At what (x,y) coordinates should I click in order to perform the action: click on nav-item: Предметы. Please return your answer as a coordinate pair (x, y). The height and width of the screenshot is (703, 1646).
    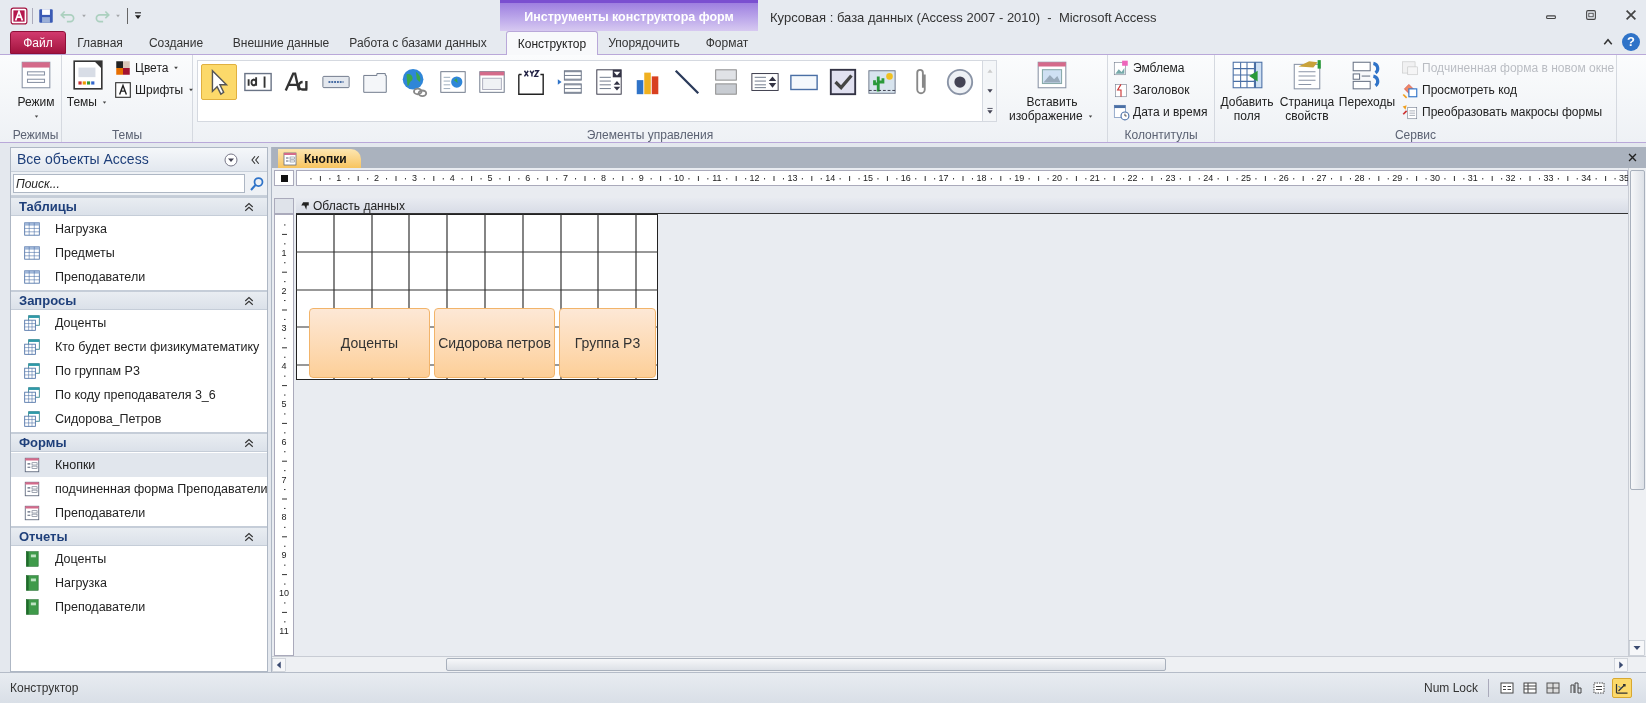
    Looking at the image, I should click on (139, 253).